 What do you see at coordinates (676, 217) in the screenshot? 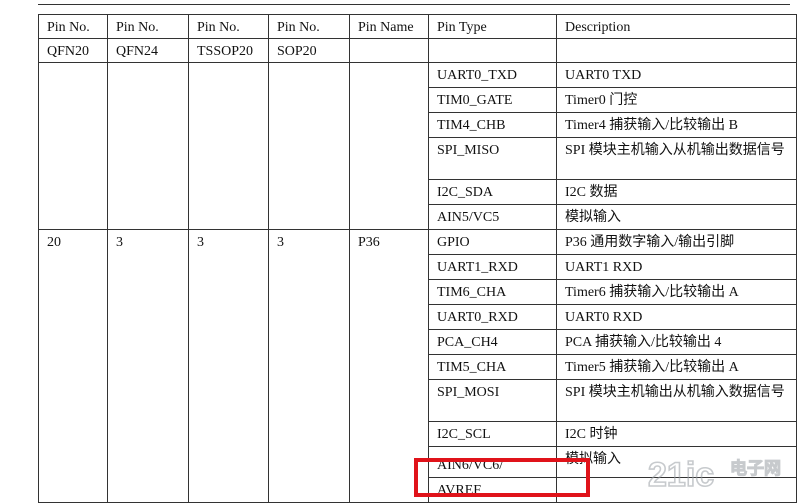
I see `description-cell: 模拟输入` at bounding box center [676, 217].